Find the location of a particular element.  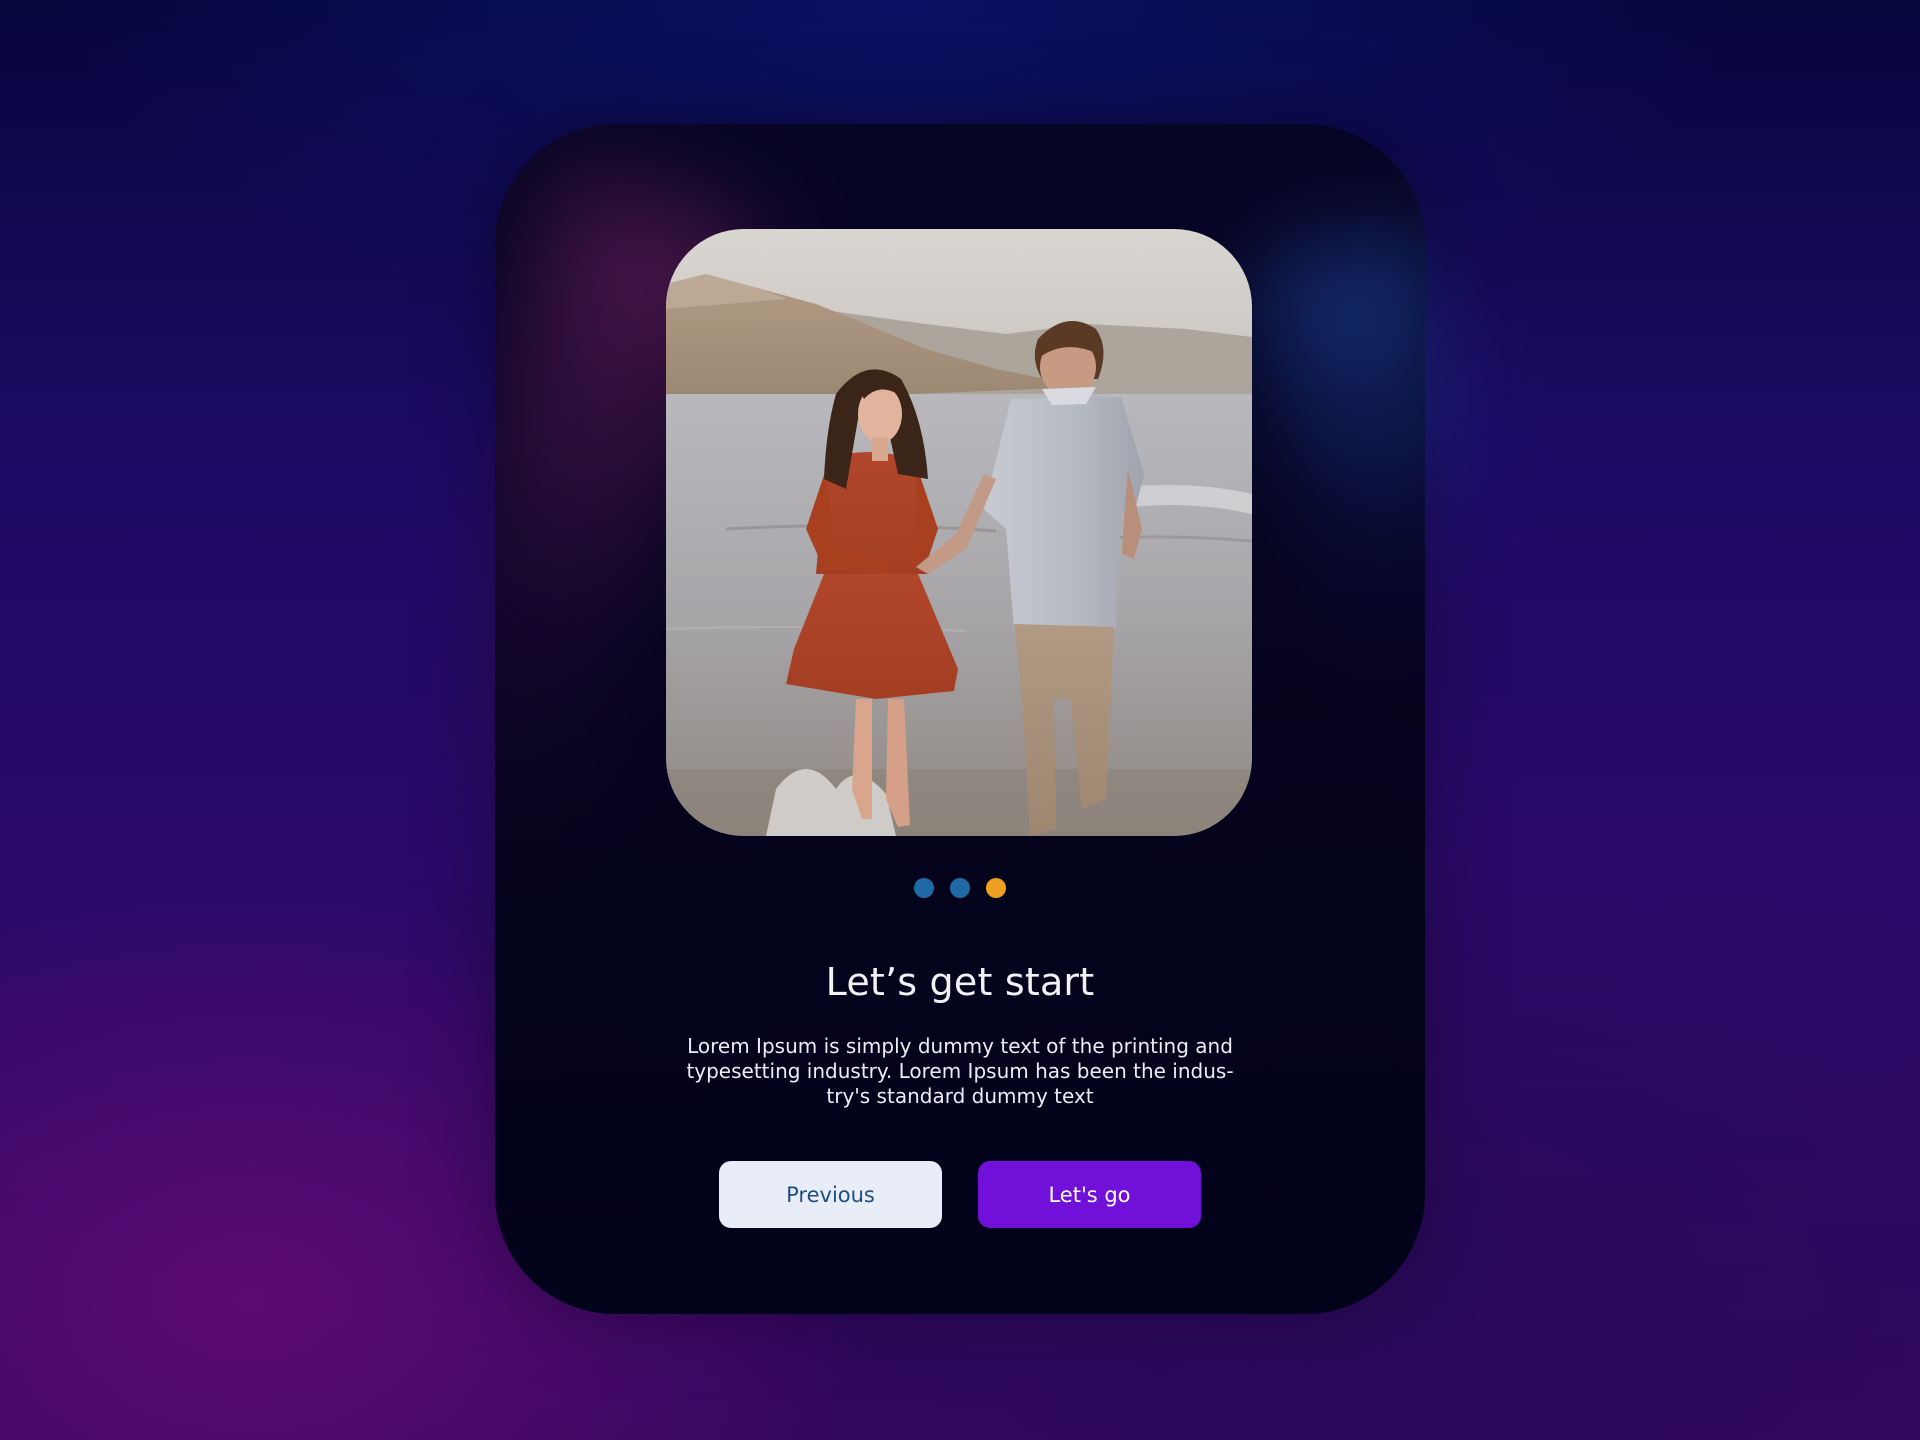

pagination-dot-3-active is located at coordinates (996, 888).